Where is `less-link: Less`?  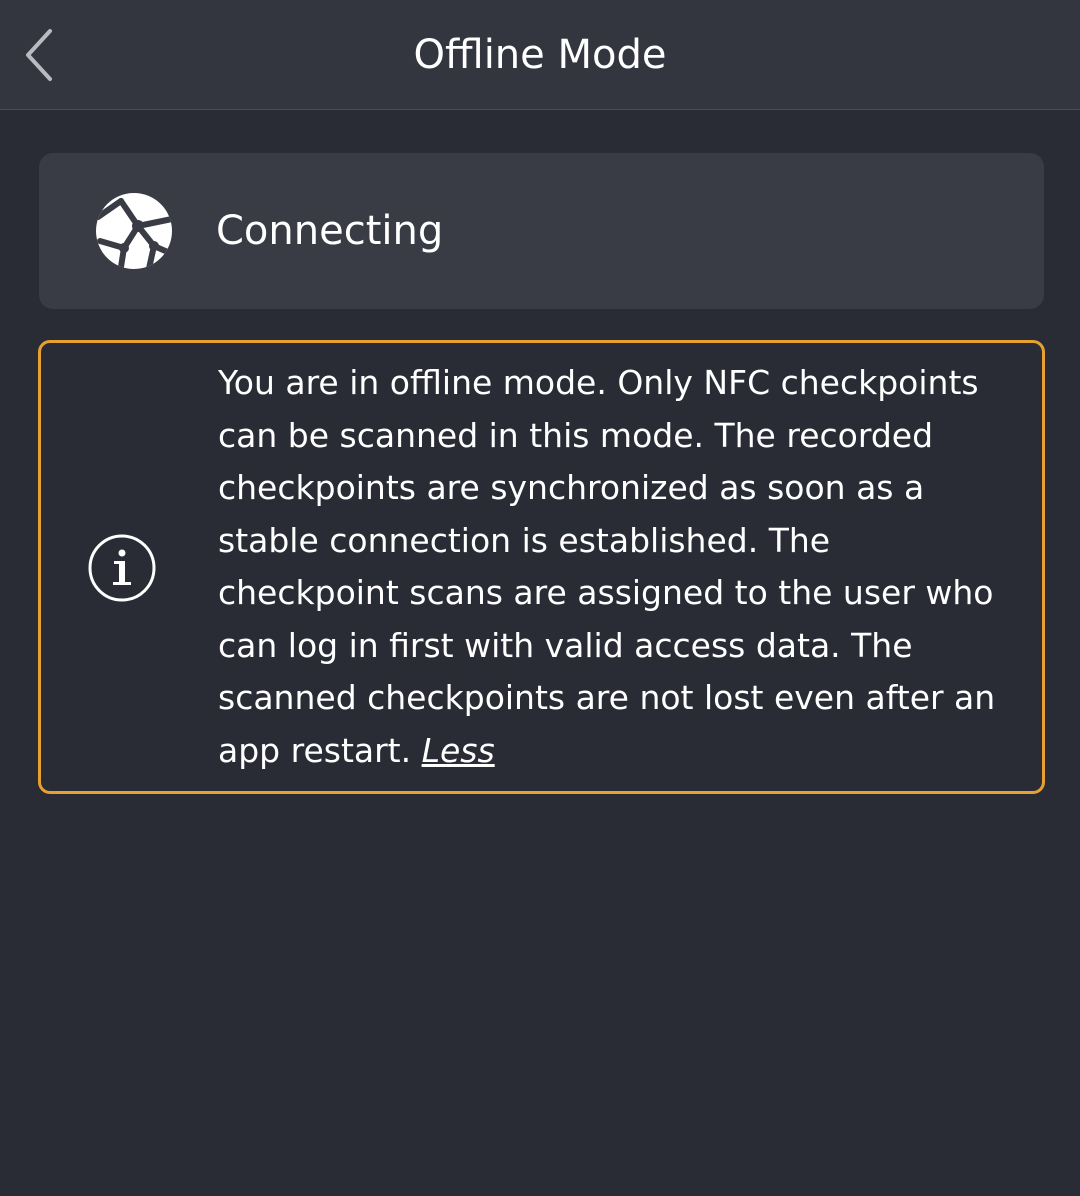 less-link: Less is located at coordinates (458, 750).